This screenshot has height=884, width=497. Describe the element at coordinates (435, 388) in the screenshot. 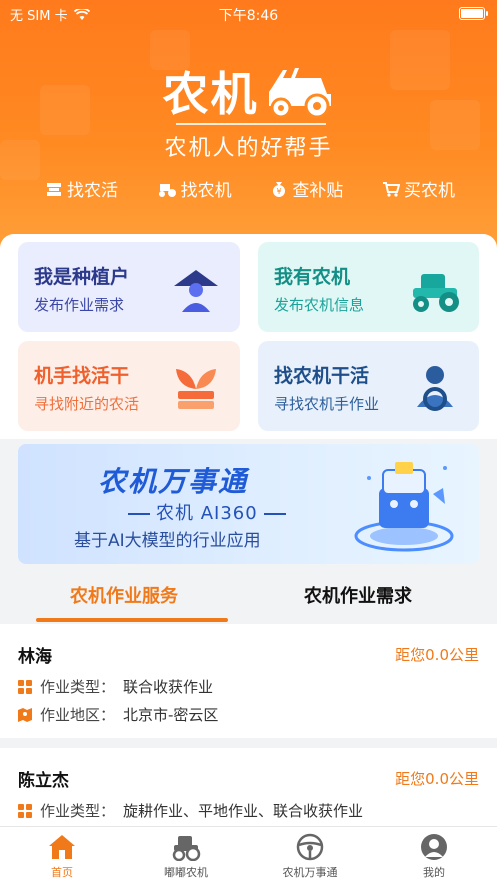

I see `driver-icon` at that location.